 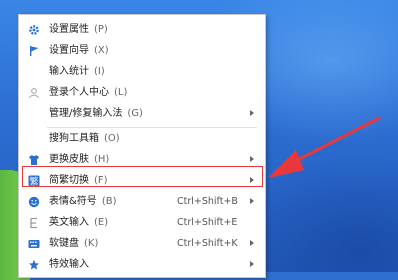 What do you see at coordinates (324, 147) in the screenshot?
I see `annotation-arrow-icon` at bounding box center [324, 147].